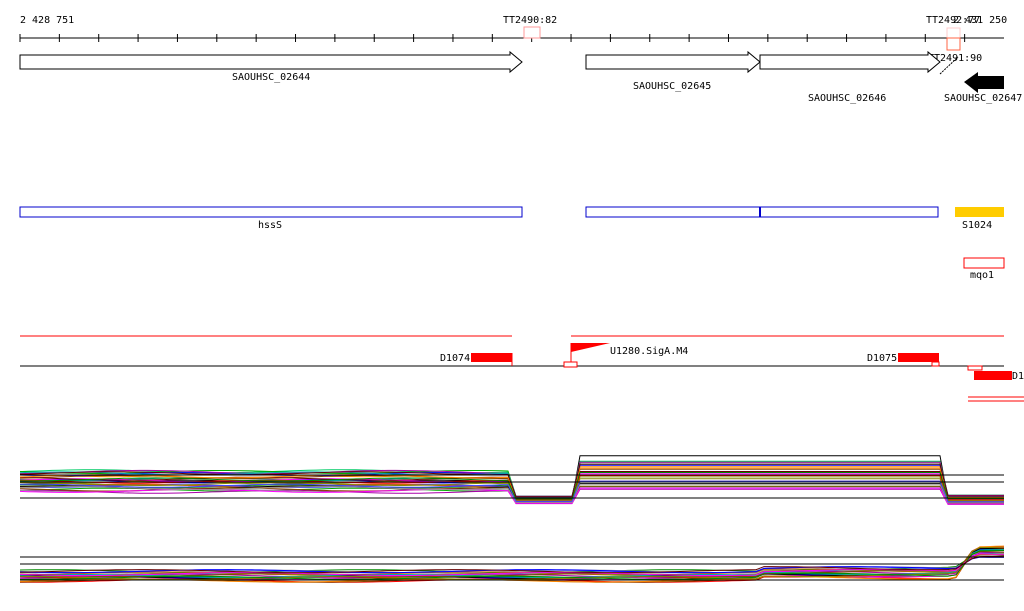  I want to click on svg-text: D1075, so click(882, 358).